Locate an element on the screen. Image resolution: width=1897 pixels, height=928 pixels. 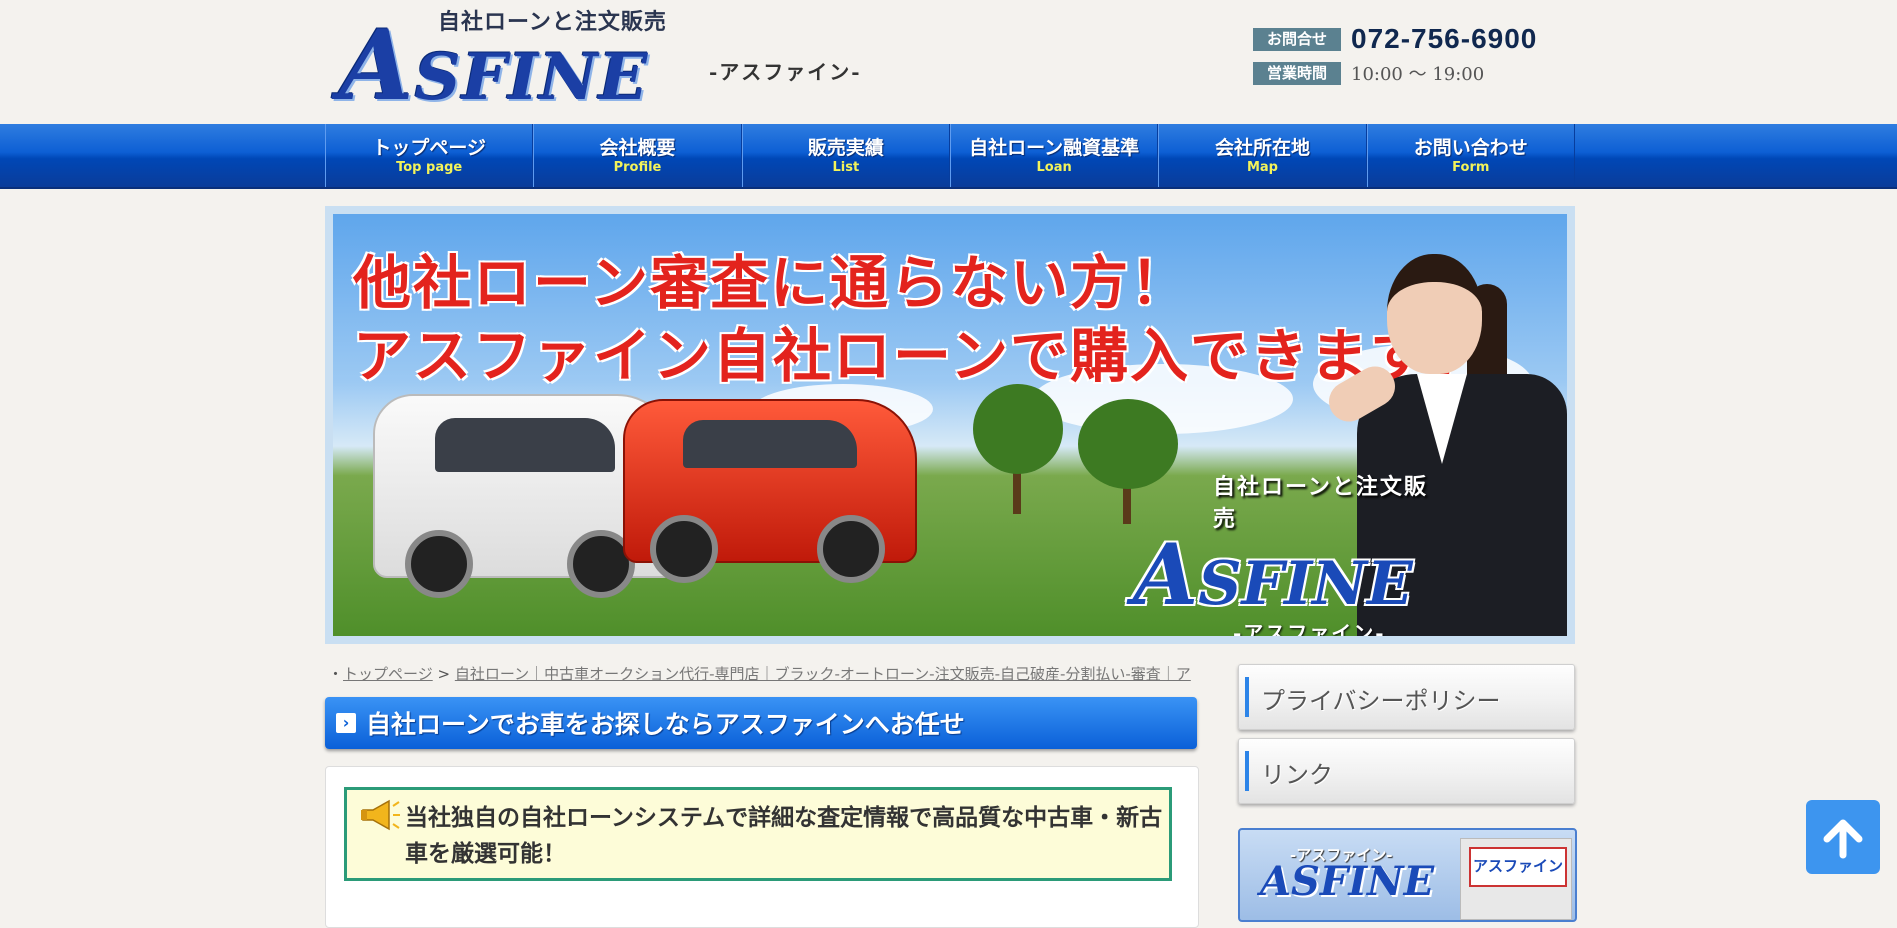
nav-item-map: 会社所在地 Map is located at coordinates (1262, 155).